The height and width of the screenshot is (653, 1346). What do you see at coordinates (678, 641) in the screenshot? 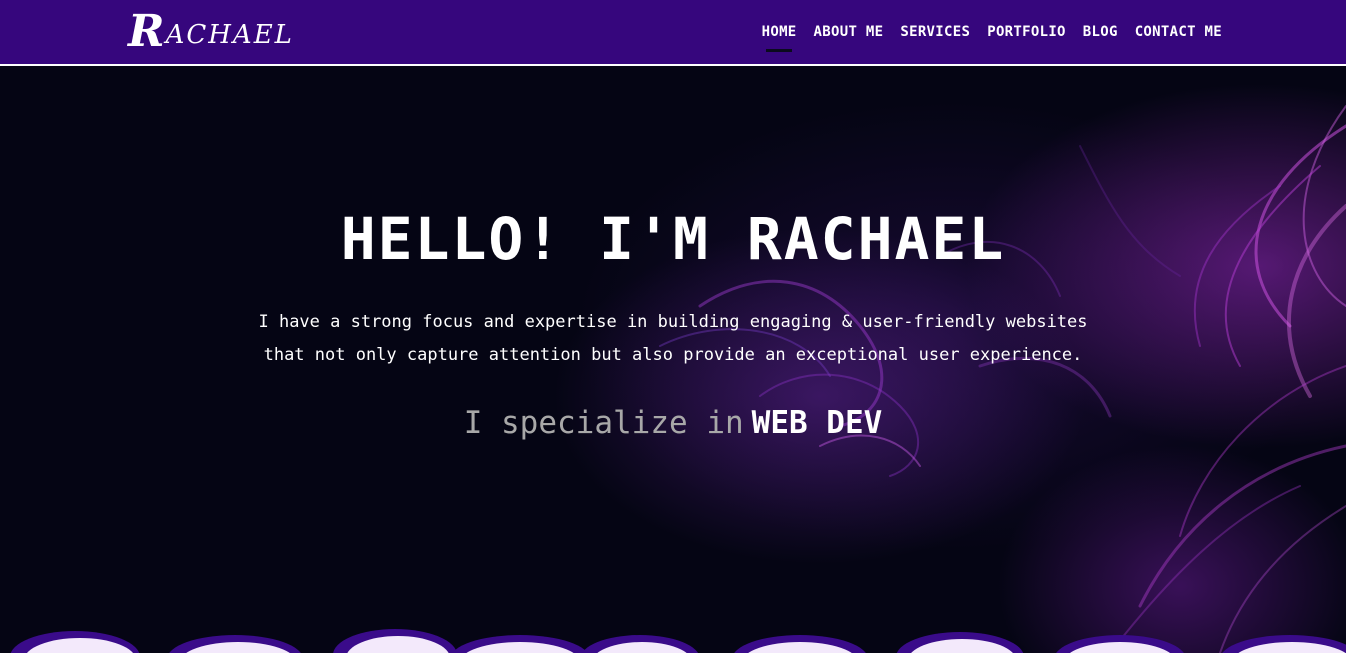
I see `cloud-divider` at bounding box center [678, 641].